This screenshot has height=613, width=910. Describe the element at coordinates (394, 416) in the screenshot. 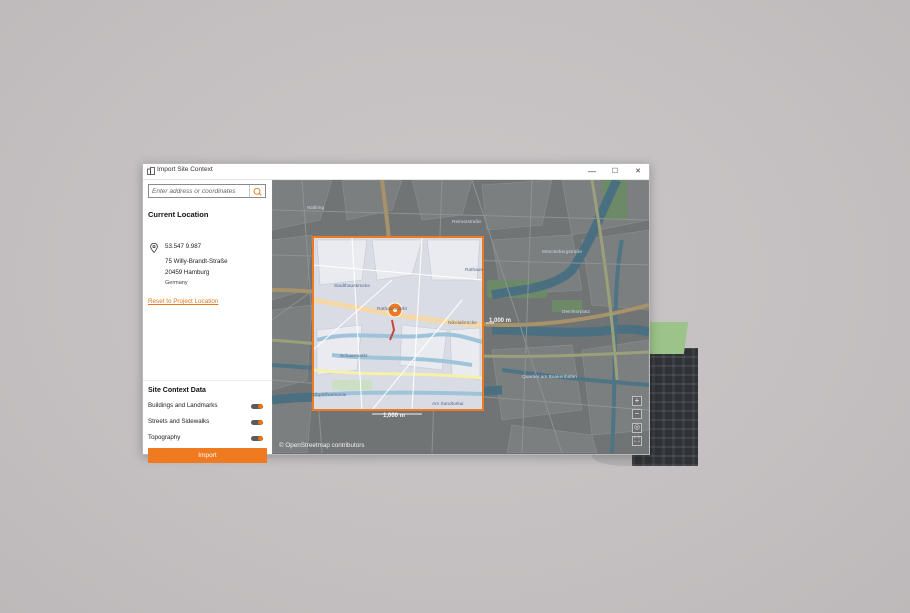

I see `scale-label-vertical: 1,000 m` at that location.